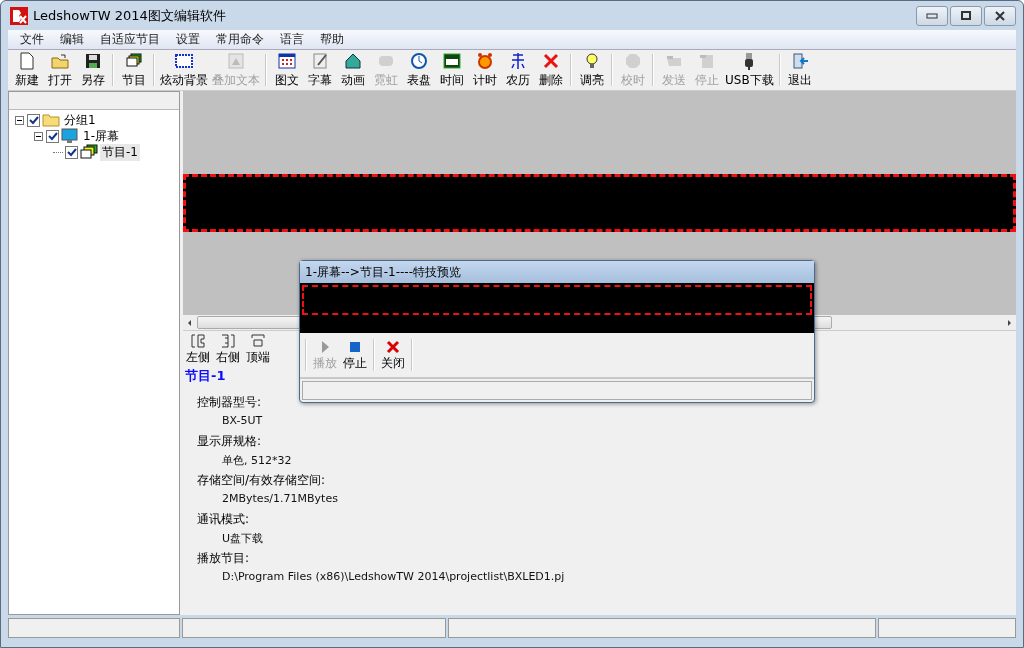  What do you see at coordinates (236, 61) in the screenshot?
I see `picture-frame-icon` at bounding box center [236, 61].